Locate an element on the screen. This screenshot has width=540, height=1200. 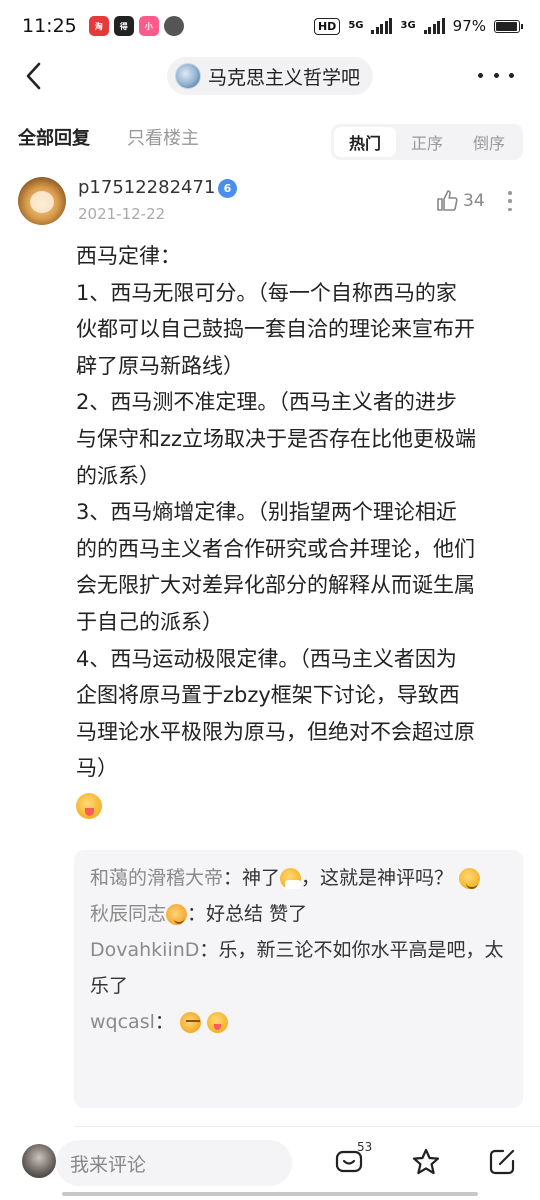
hd-badge: HD is located at coordinates (327, 26).